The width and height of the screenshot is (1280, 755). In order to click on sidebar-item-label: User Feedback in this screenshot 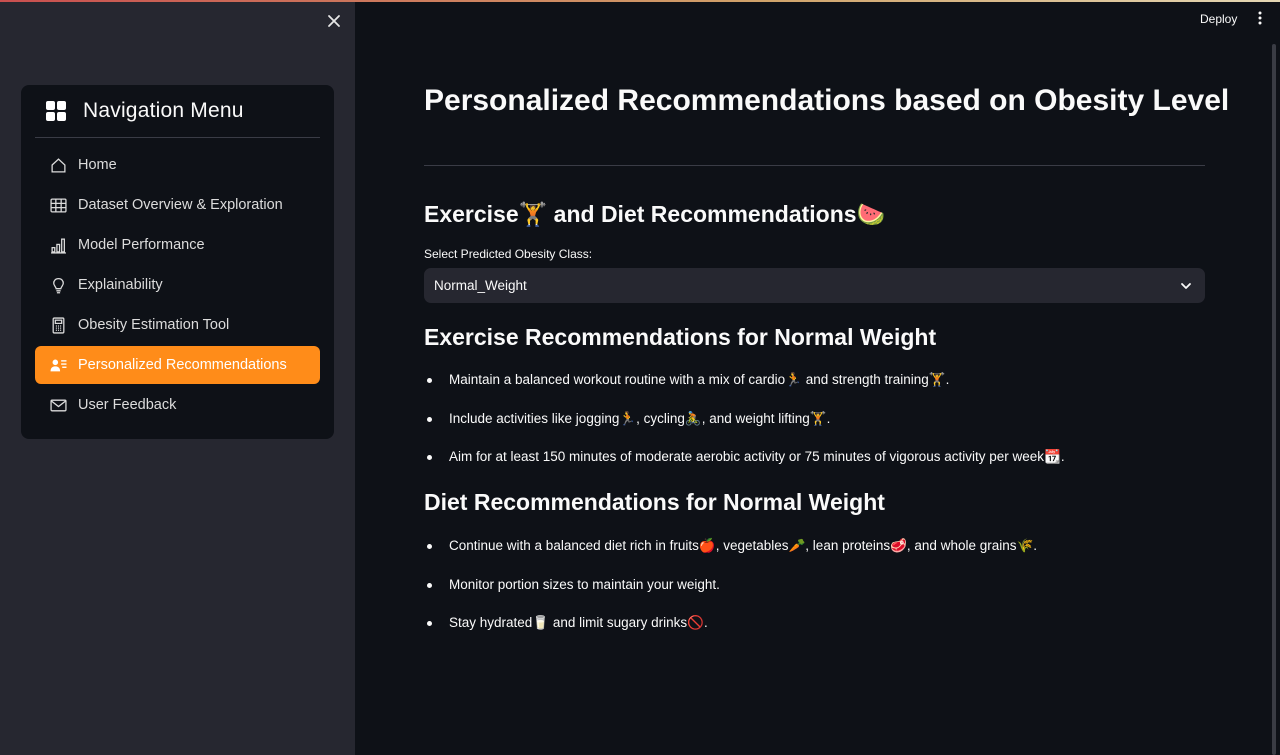, I will do `click(127, 405)`.